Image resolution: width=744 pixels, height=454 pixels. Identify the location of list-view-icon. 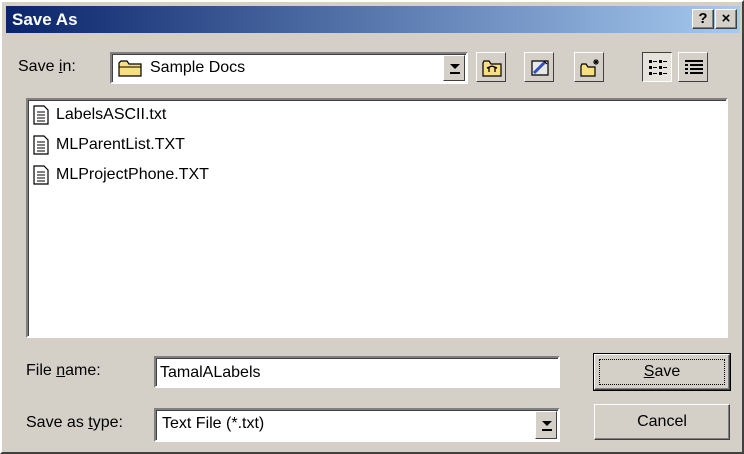
(658, 67).